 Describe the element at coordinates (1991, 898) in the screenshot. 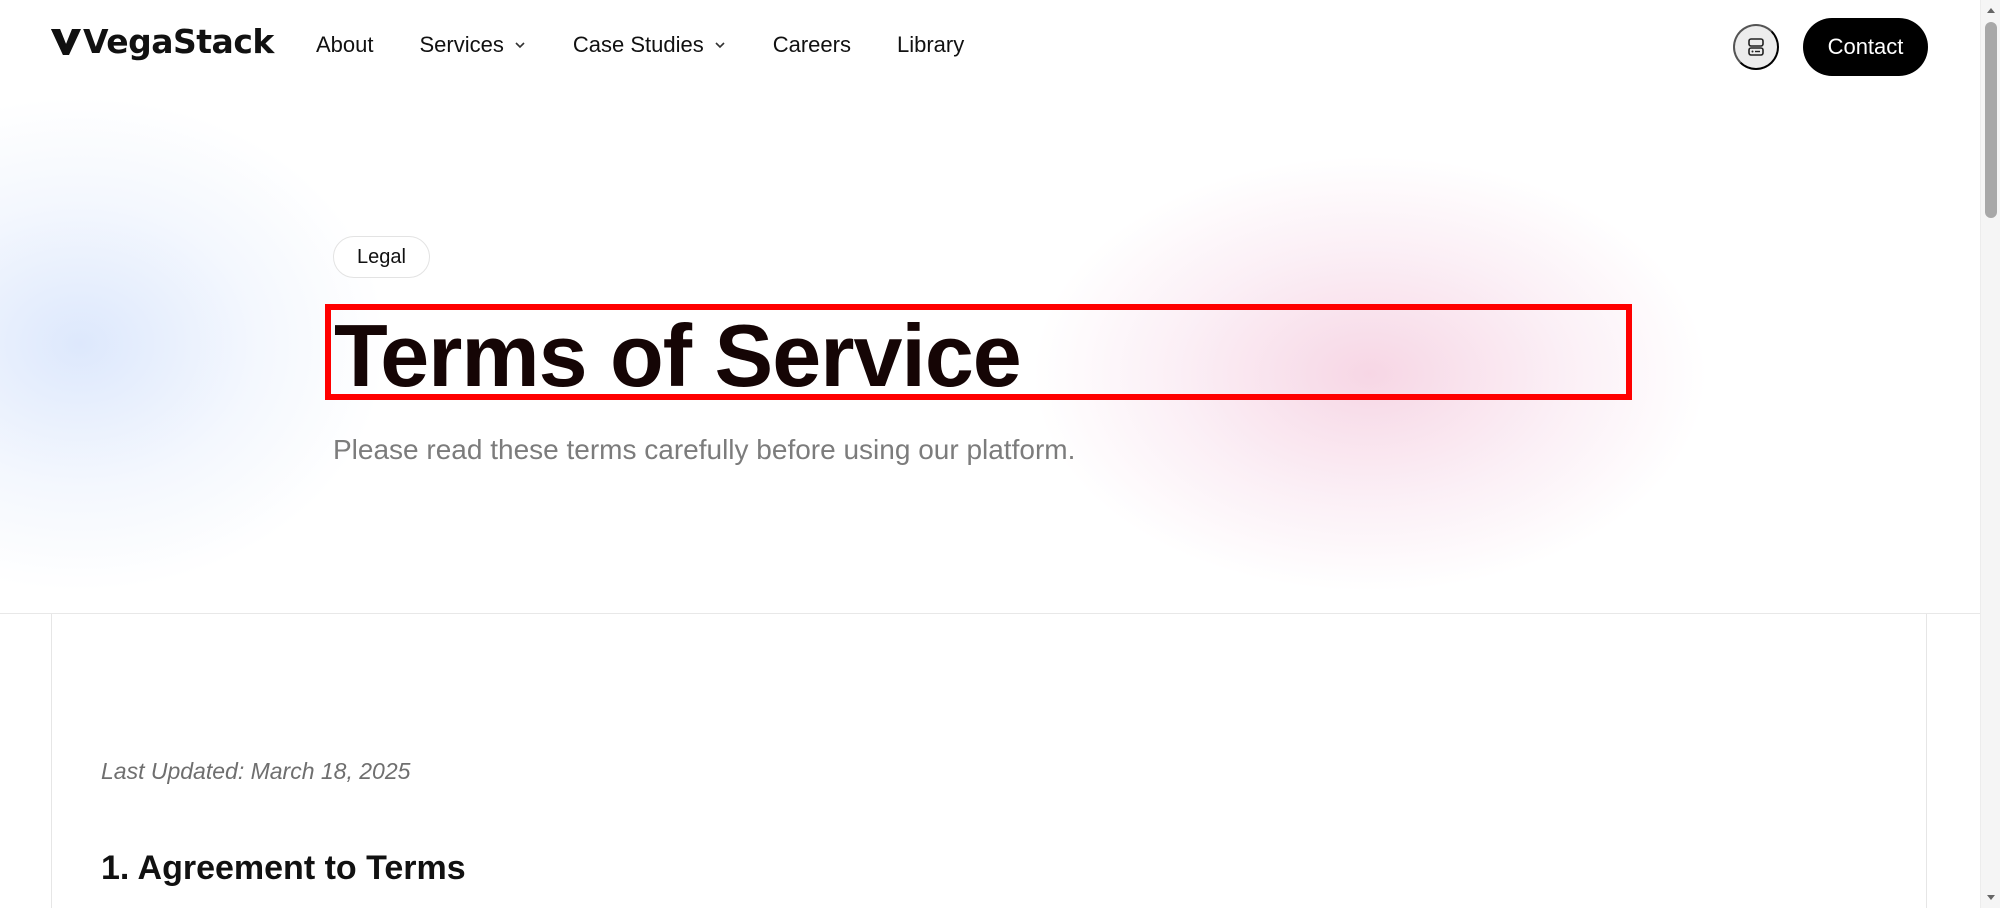

I see `scroll-down-arrow-icon` at that location.